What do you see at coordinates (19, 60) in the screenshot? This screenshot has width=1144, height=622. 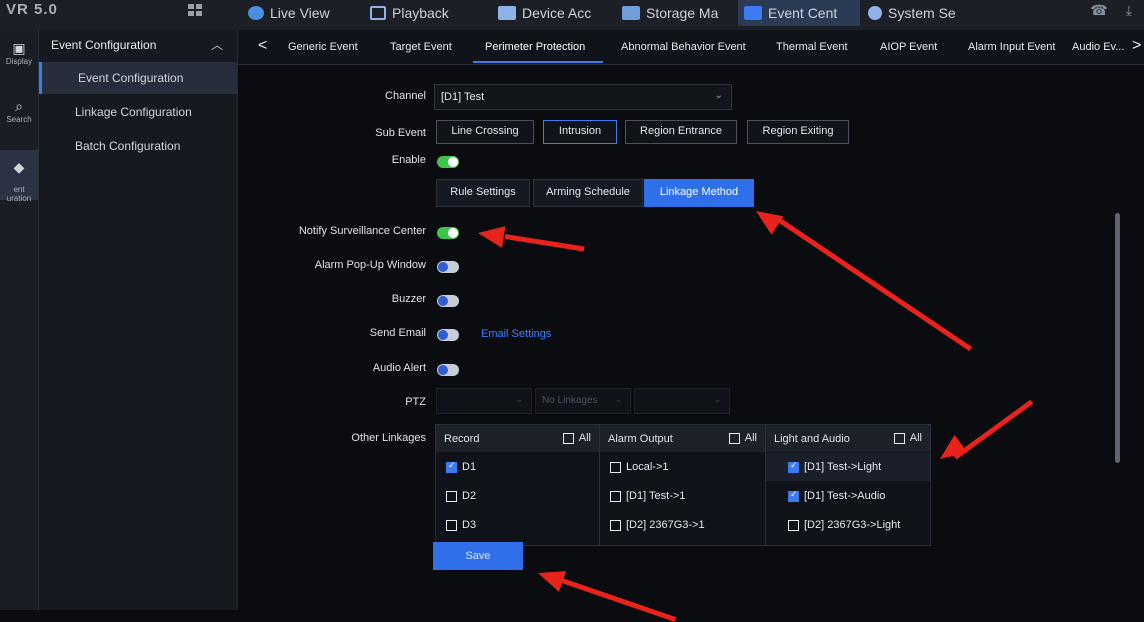 I see `rail-display: ▣ Display` at bounding box center [19, 60].